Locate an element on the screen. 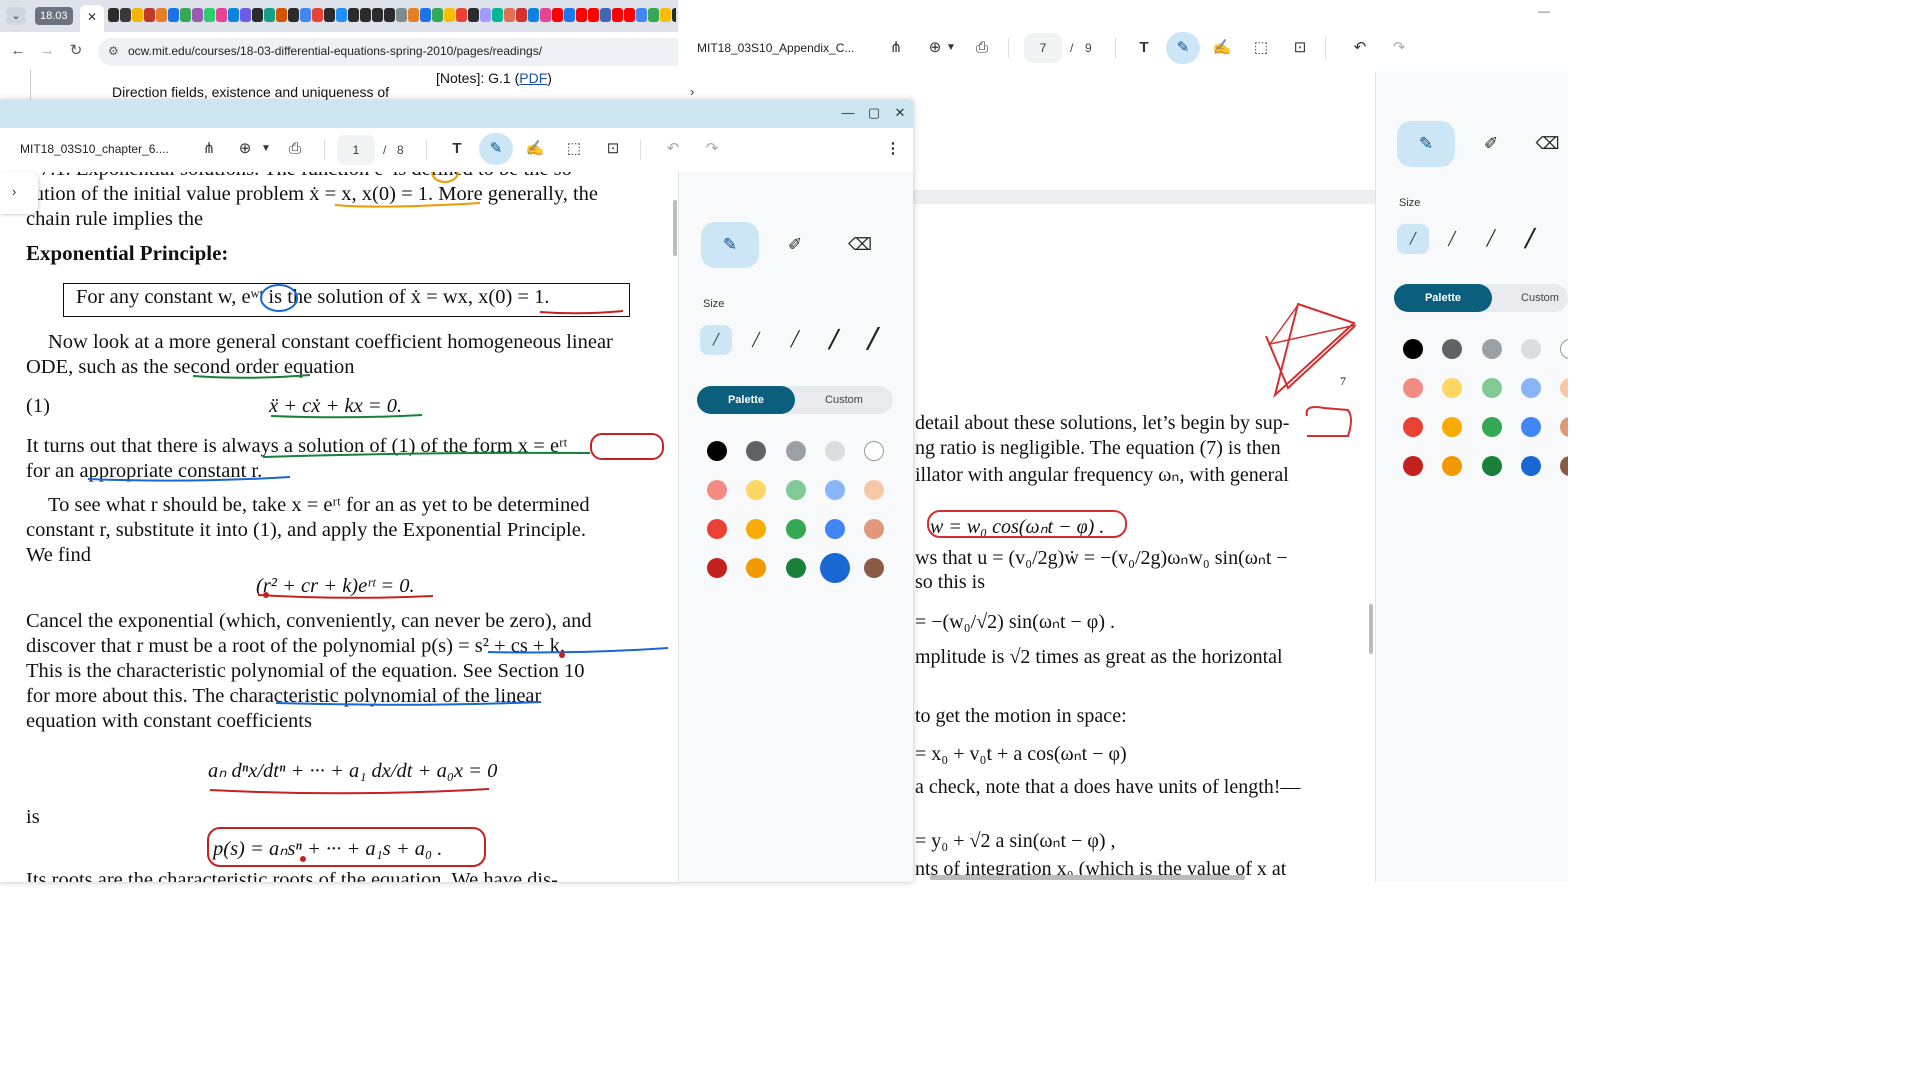  forward-icon: → is located at coordinates (47, 51).